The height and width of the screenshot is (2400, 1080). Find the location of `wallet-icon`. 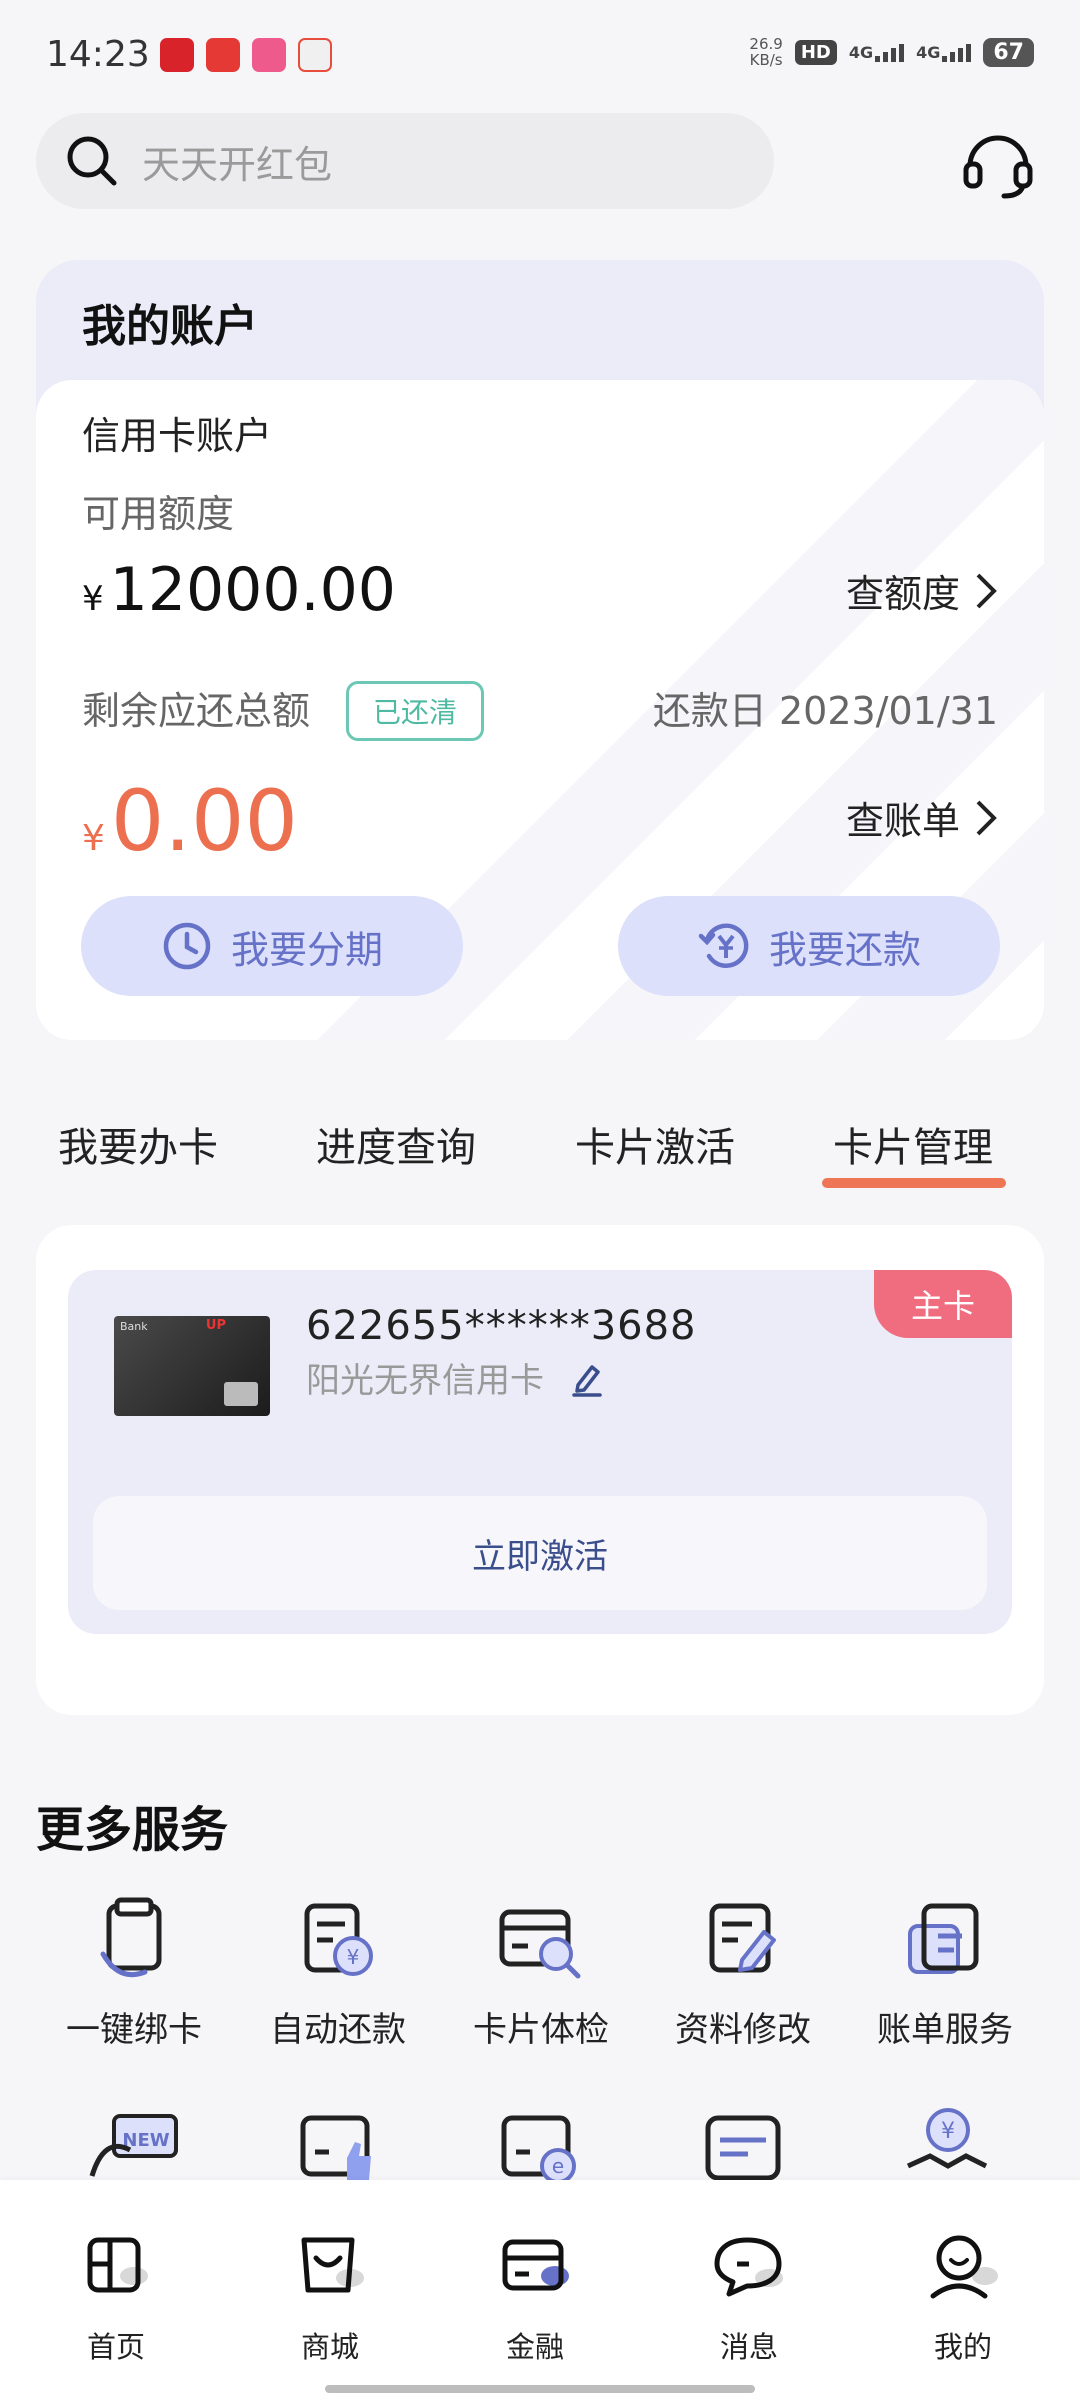

wallet-icon is located at coordinates (535, 2265).